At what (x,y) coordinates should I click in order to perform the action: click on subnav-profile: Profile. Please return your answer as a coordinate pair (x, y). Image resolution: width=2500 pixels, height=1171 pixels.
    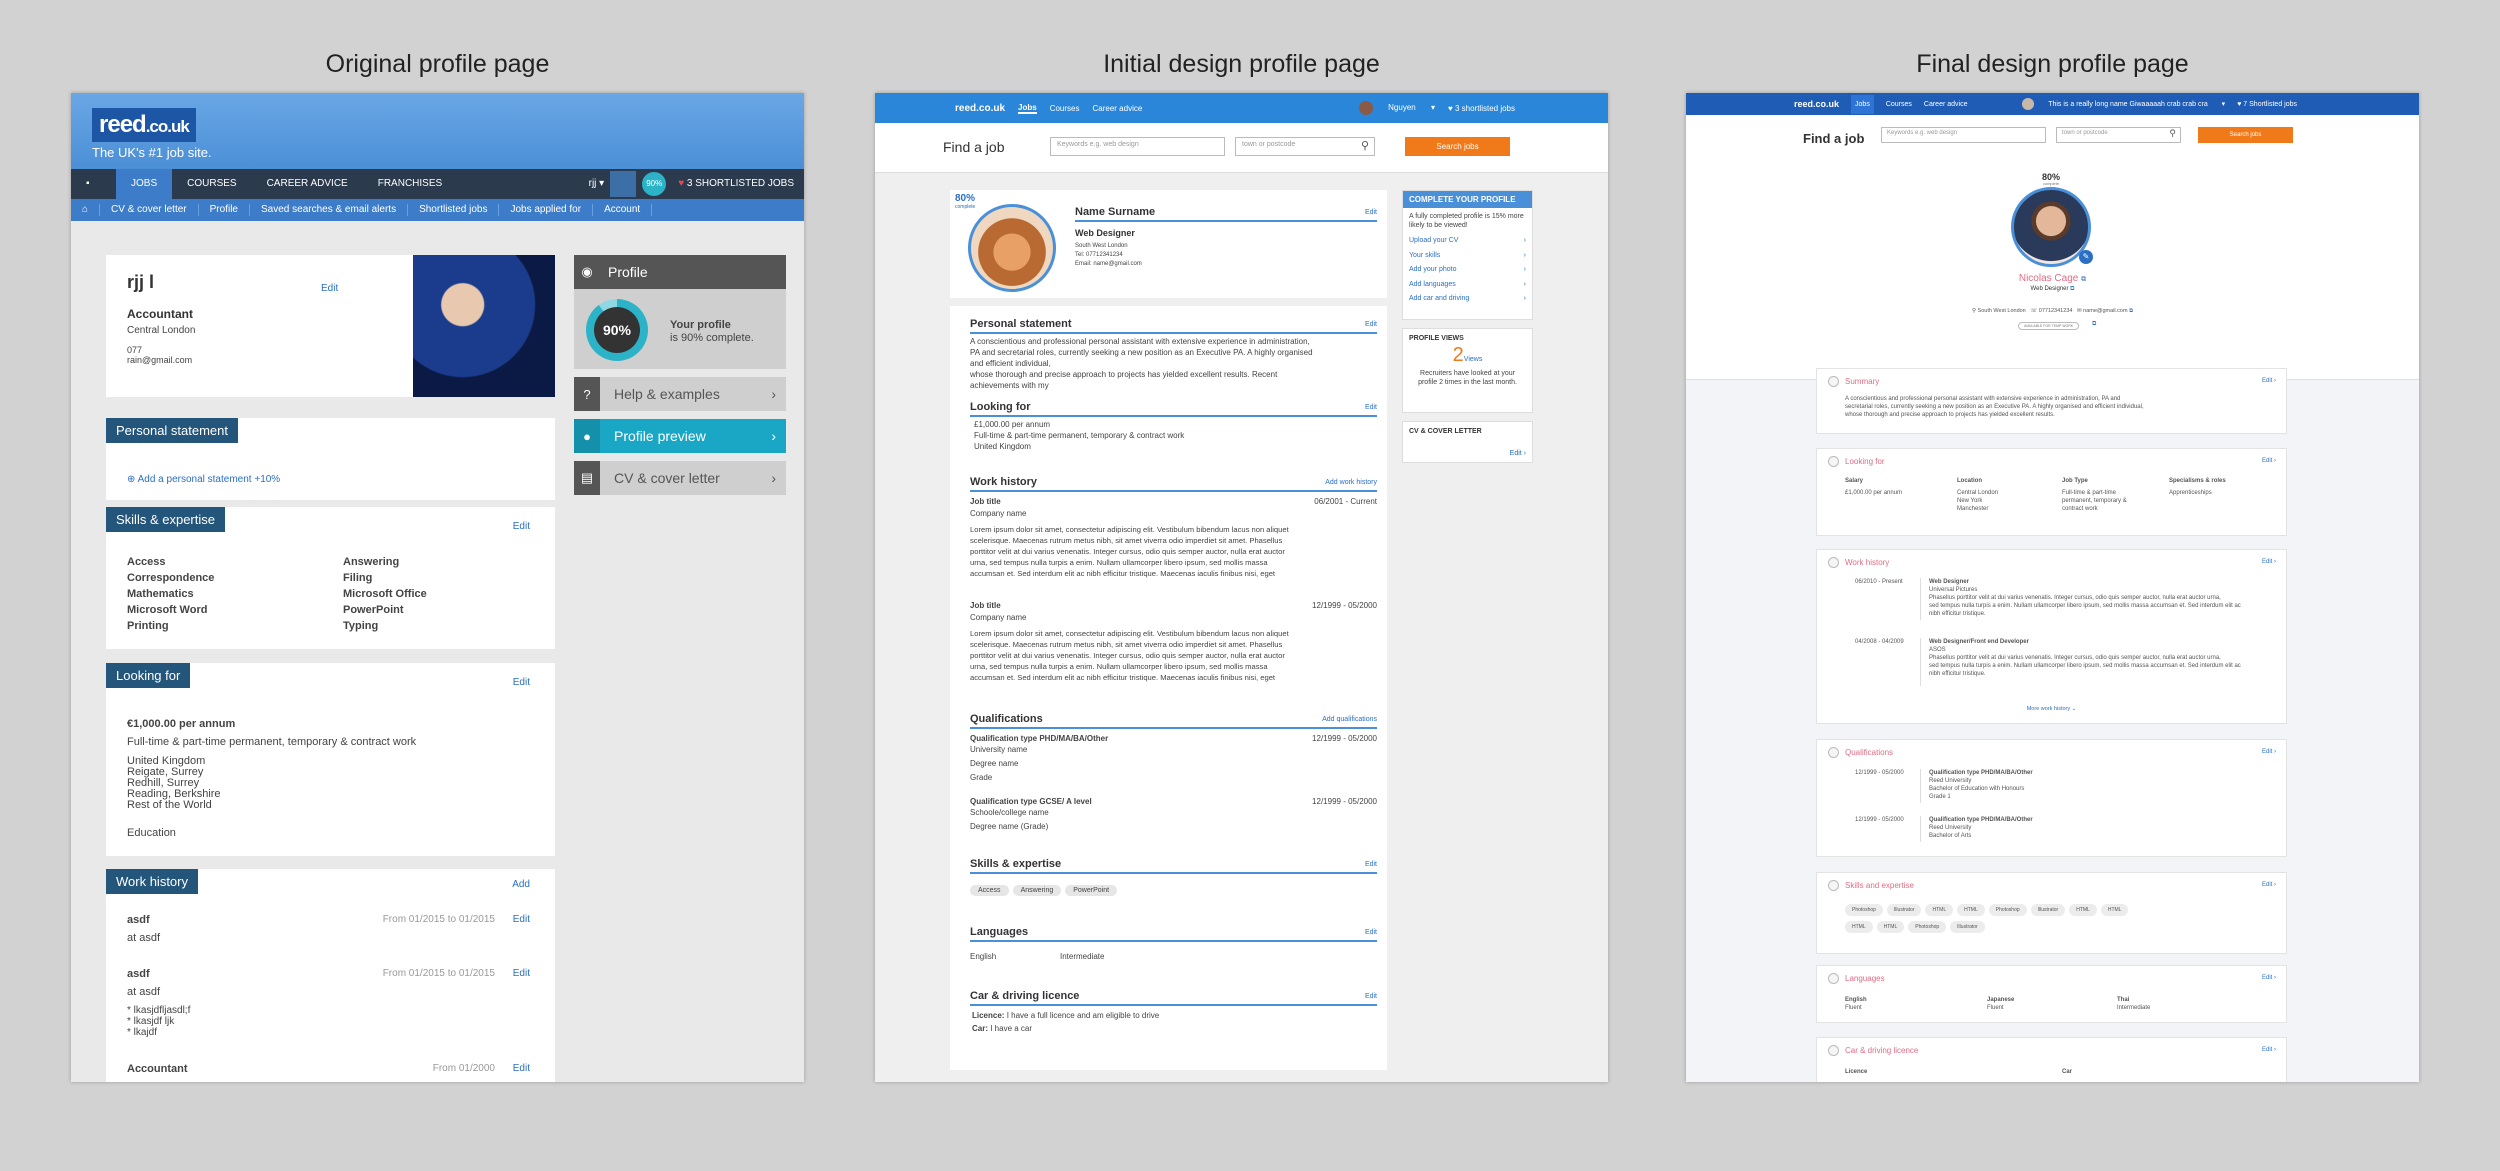
    Looking at the image, I should click on (224, 210).